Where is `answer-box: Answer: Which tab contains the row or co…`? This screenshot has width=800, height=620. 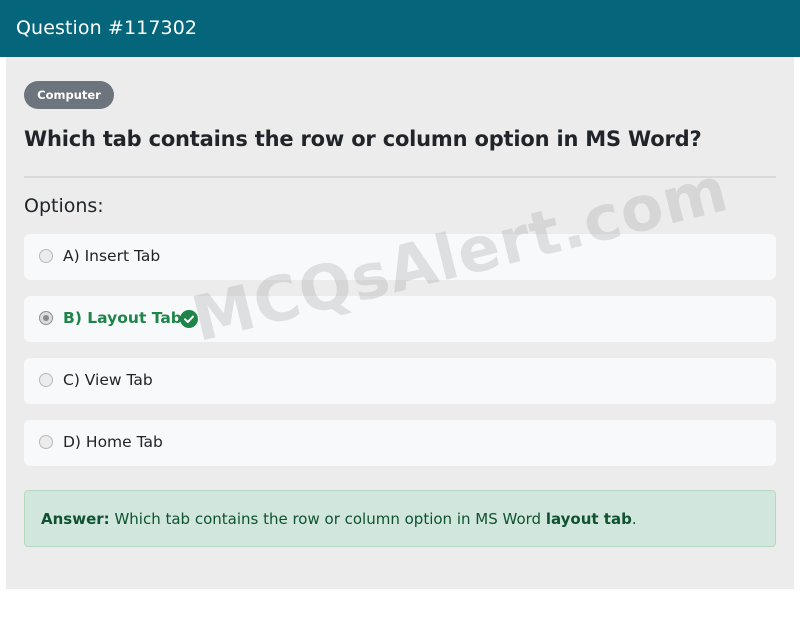
answer-box: Answer: Which tab contains the row or co… is located at coordinates (400, 518).